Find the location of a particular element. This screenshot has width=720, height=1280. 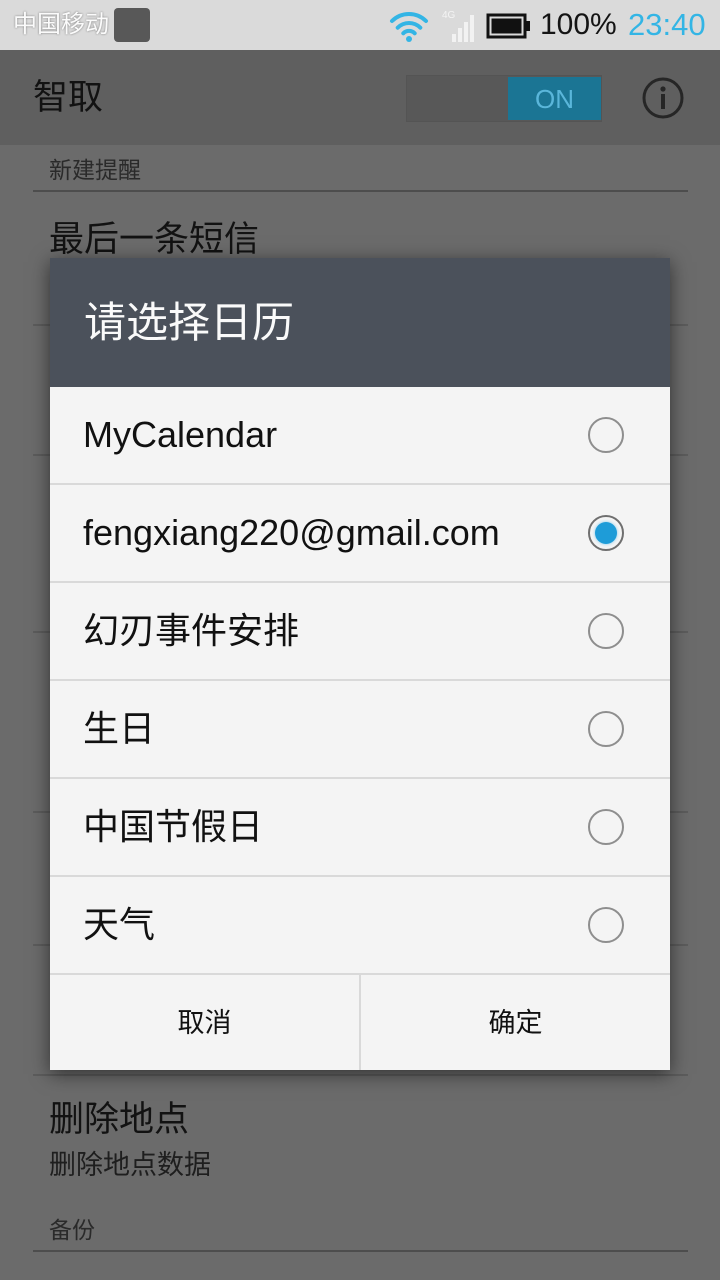

app-title: 智取 is located at coordinates (68, 97).